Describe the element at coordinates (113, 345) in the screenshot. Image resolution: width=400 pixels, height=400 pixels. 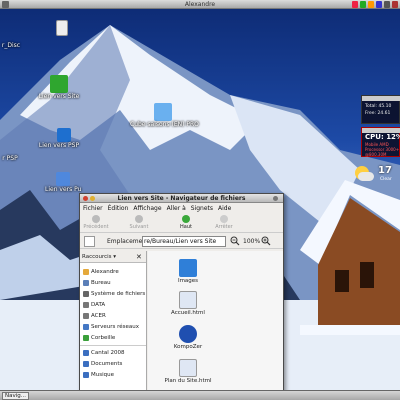
I see `sidebar-divider` at that location.